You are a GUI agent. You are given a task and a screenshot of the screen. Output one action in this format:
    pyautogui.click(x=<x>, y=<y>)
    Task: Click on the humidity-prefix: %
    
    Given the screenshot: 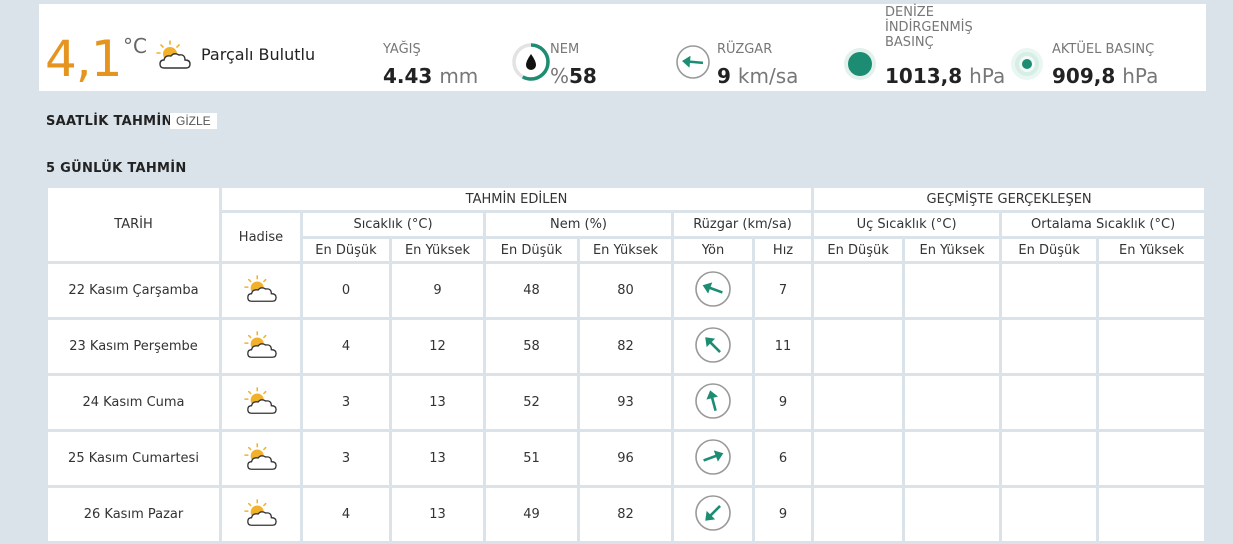 What is the action you would take?
    pyautogui.click(x=560, y=76)
    